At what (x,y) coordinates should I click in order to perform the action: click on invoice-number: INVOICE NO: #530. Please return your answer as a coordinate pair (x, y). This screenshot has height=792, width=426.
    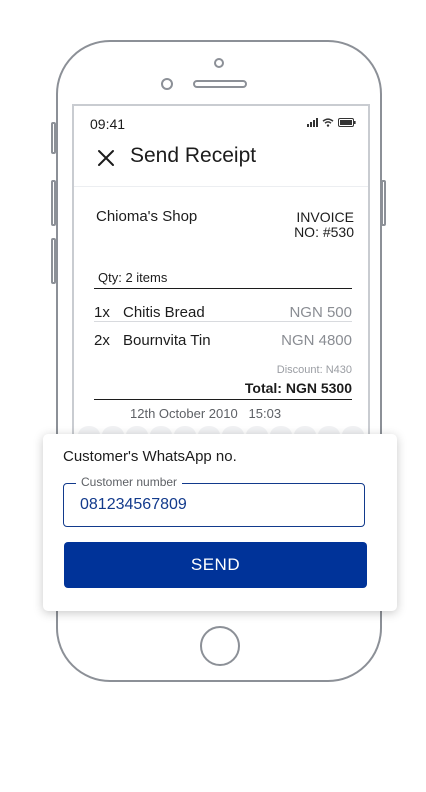
    Looking at the image, I should click on (324, 225).